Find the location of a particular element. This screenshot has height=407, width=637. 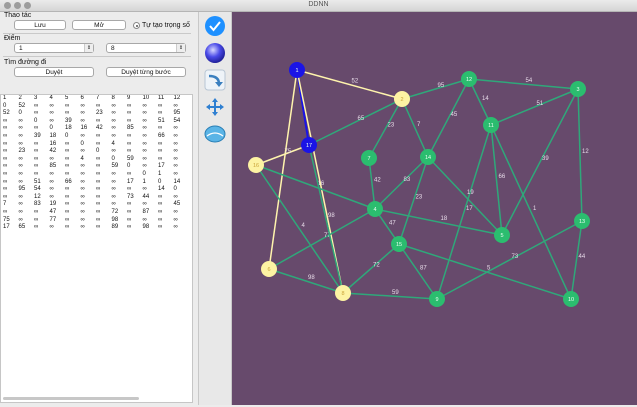

matrix-cell: 87 is located at coordinates (146, 211).